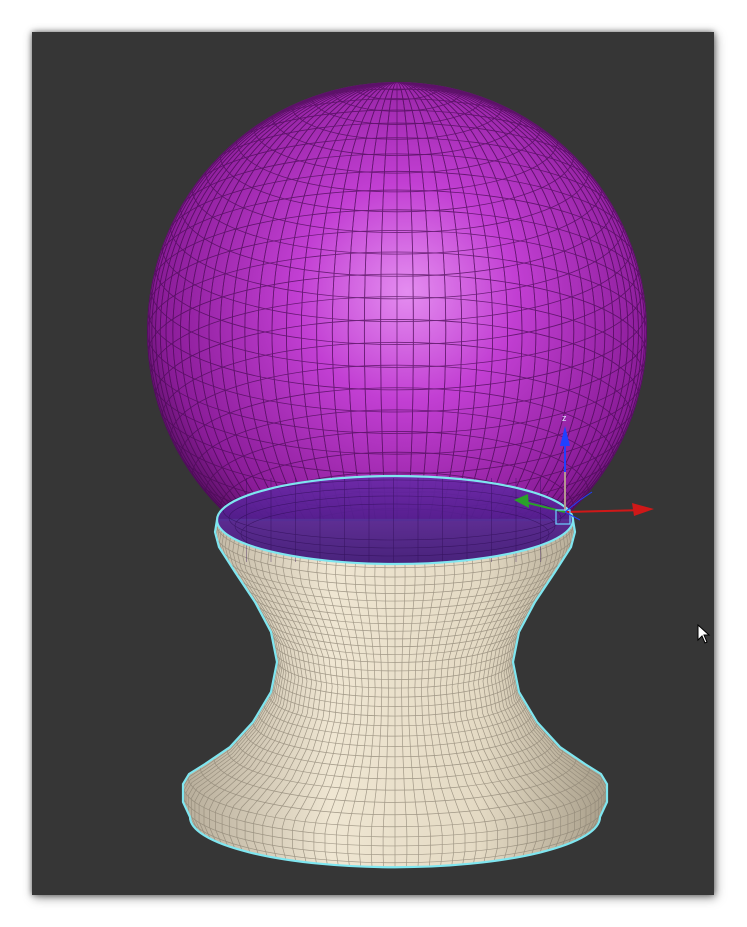  Describe the element at coordinates (704, 634) in the screenshot. I see `arrow-cursor-icon` at that location.